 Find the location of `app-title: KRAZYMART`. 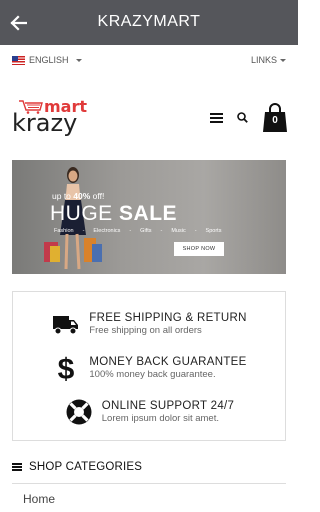

app-title: KRAZYMART is located at coordinates (149, 21).